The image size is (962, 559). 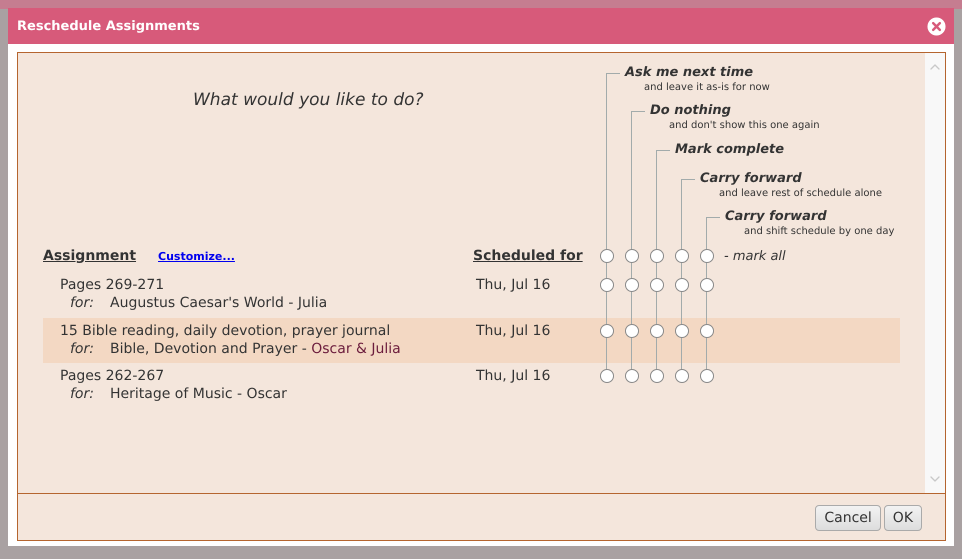 I want to click on option-label: Ask me next time, so click(x=689, y=73).